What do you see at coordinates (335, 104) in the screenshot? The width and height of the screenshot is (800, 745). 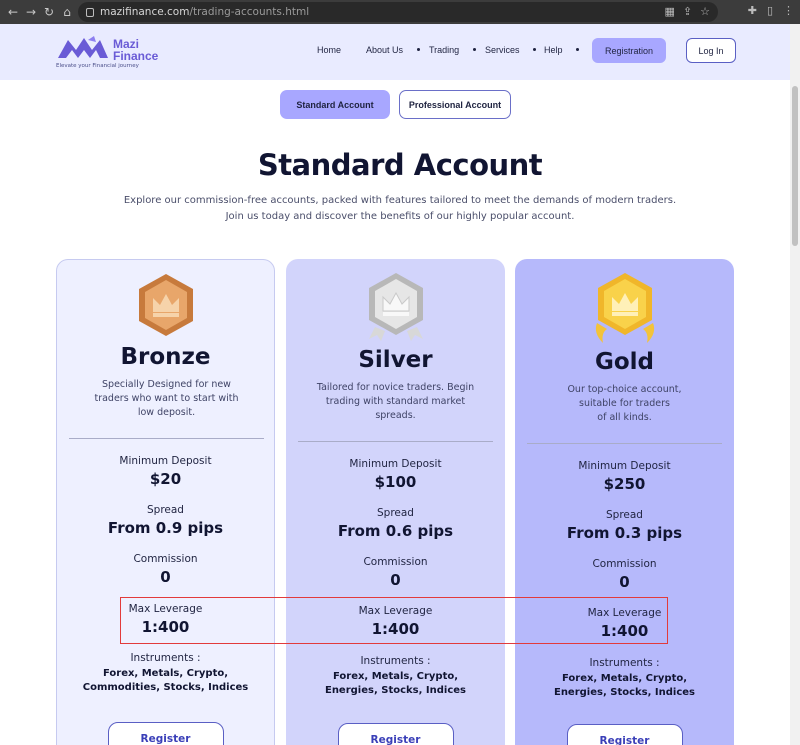 I see `tab-standard-account: Standard Account` at bounding box center [335, 104].